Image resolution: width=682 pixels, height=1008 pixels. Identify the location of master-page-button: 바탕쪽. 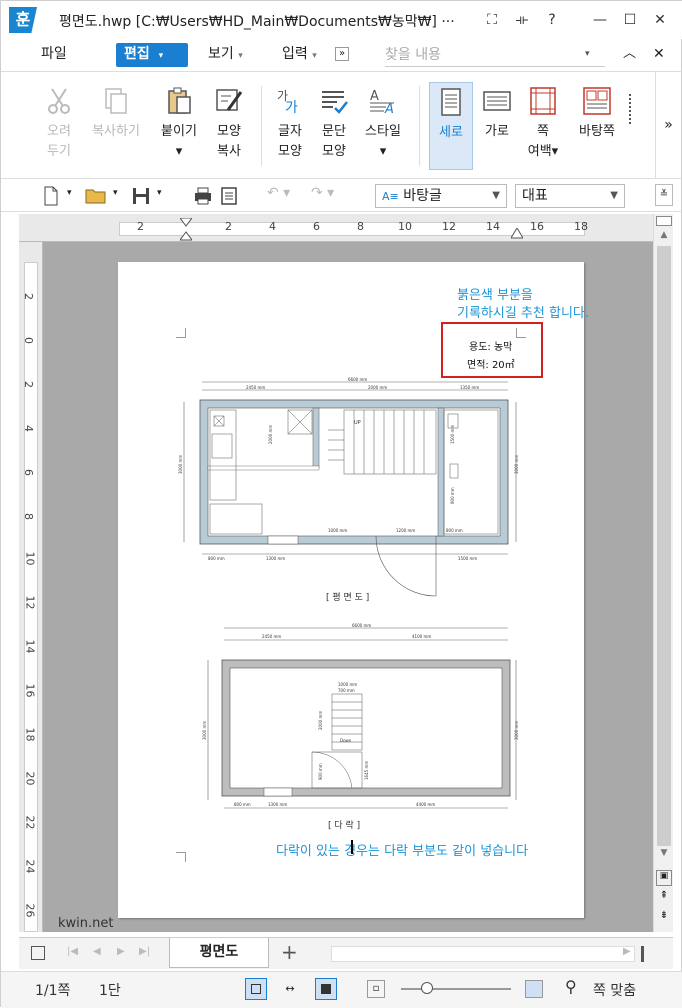
(597, 112).